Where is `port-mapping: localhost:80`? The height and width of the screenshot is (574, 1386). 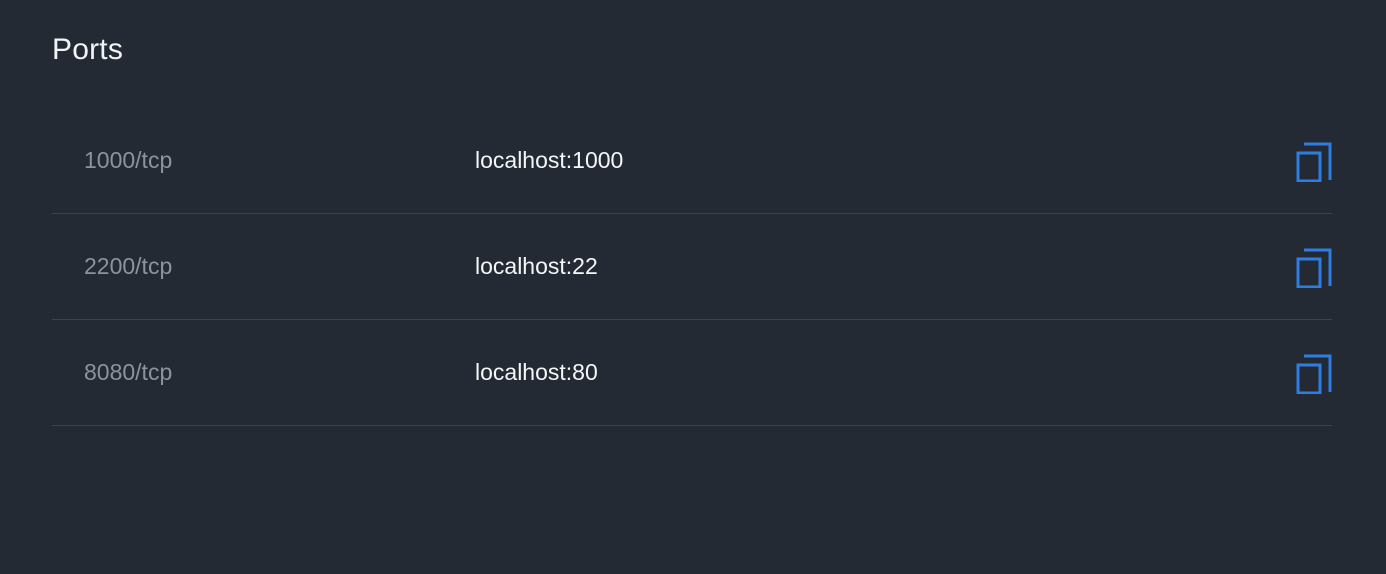
port-mapping: localhost:80 is located at coordinates (536, 372).